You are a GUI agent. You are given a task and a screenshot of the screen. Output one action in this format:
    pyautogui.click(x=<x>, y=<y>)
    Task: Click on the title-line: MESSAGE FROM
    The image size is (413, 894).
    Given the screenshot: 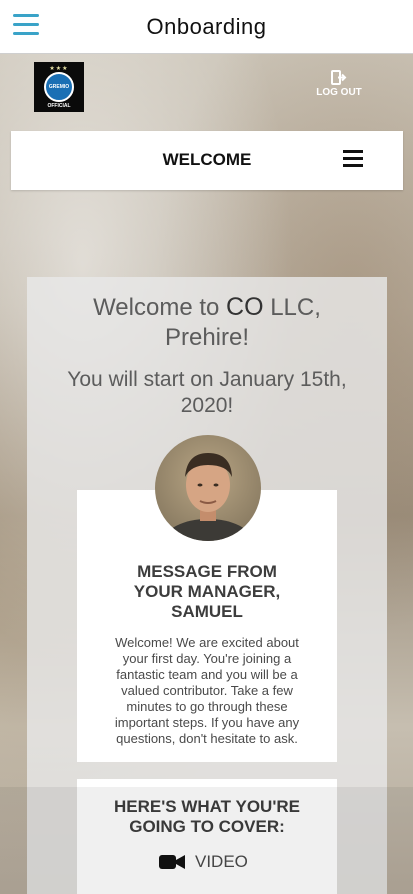 What is the action you would take?
    pyautogui.click(x=207, y=571)
    